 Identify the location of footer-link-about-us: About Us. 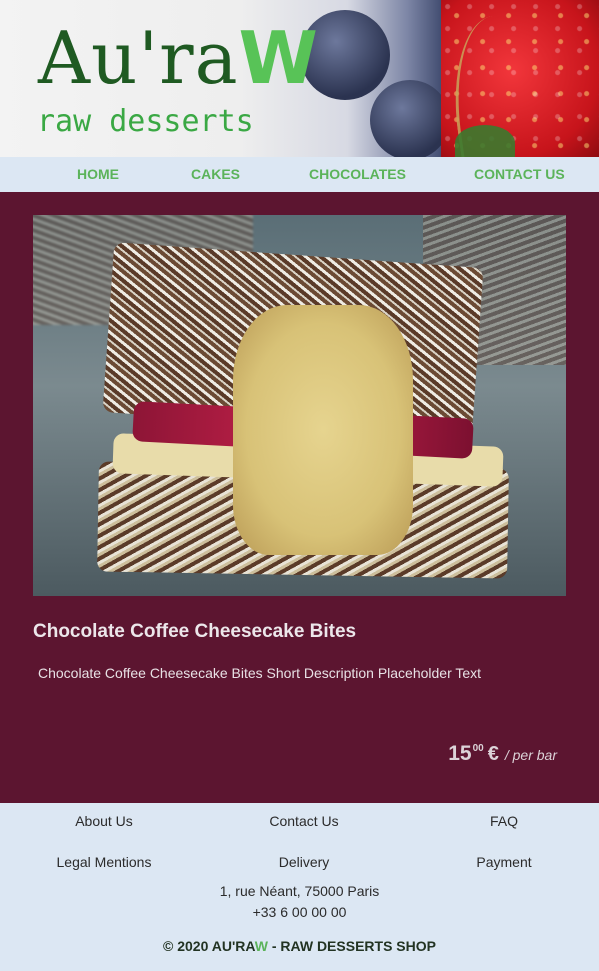
(104, 821).